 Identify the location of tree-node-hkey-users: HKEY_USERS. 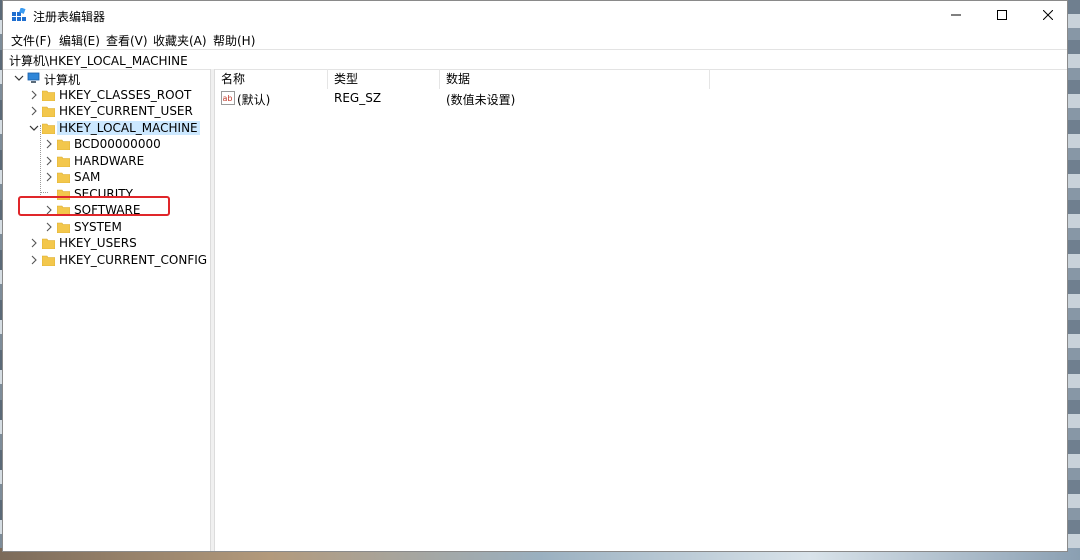
(119, 243).